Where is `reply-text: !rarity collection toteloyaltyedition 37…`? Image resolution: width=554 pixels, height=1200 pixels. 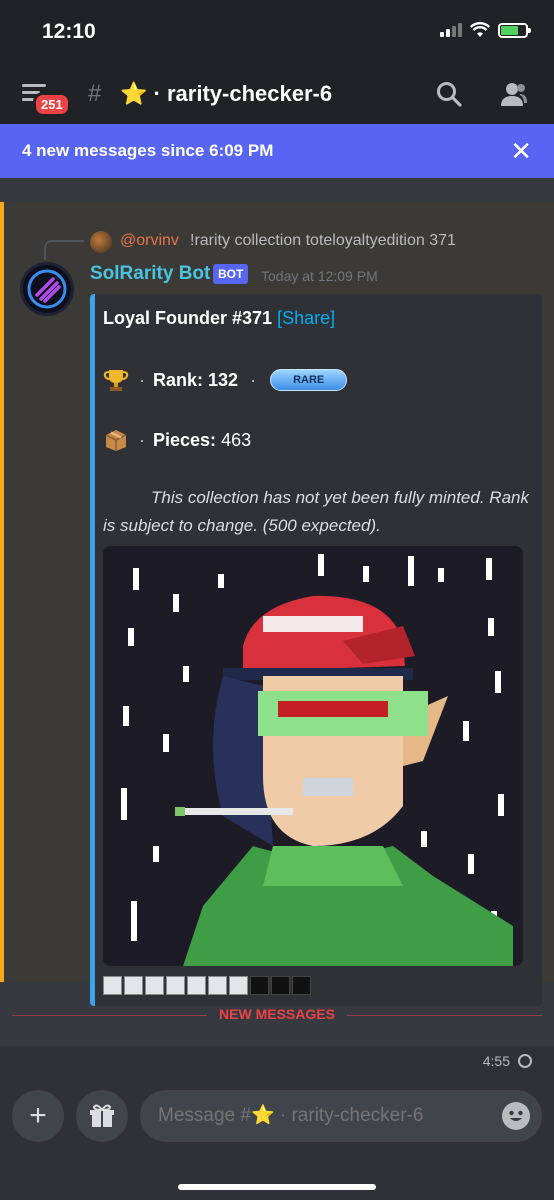 reply-text: !rarity collection toteloyaltyedition 37… is located at coordinates (323, 241).